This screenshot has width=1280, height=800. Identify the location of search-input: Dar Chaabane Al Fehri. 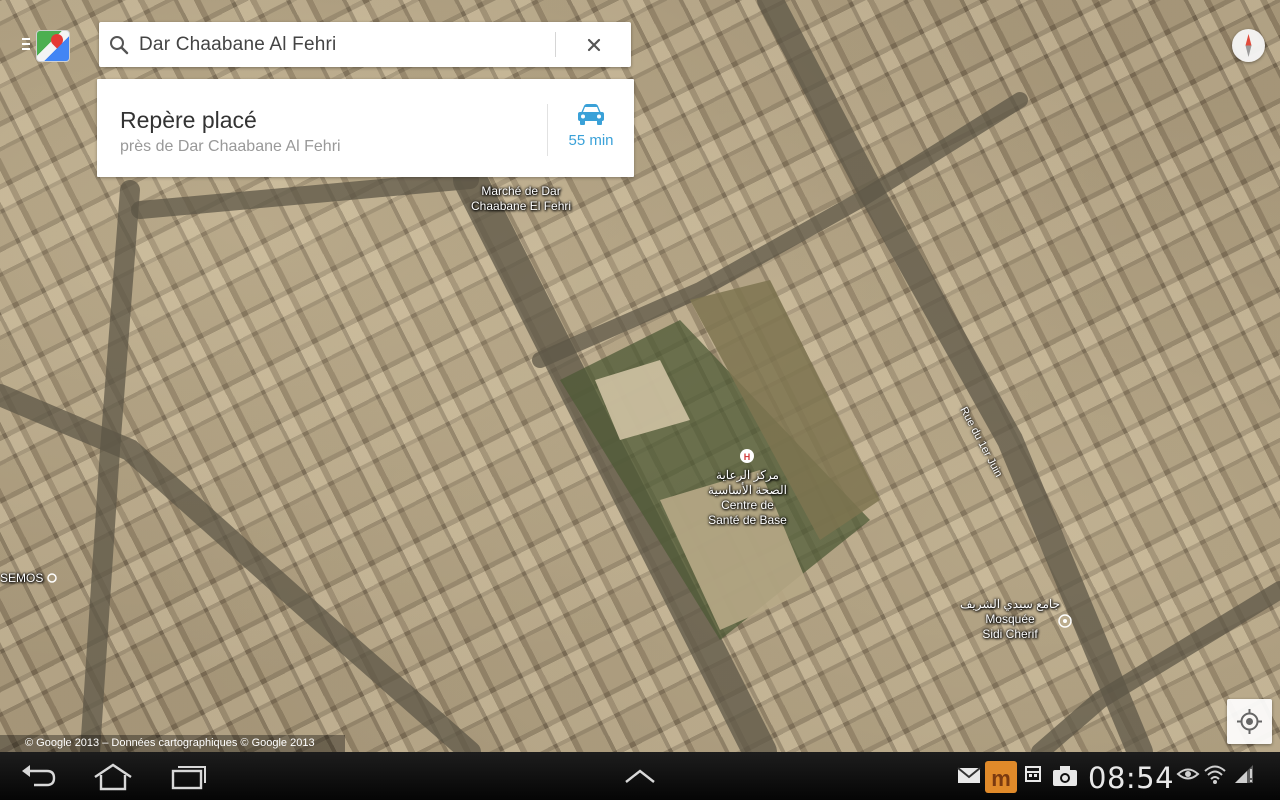
(237, 45).